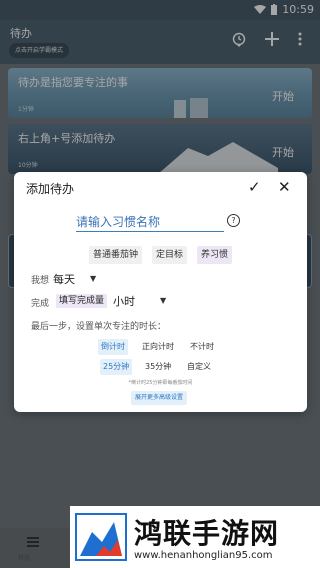 The image size is (320, 568). What do you see at coordinates (124, 301) in the screenshot?
I see `unit-select: 小时` at bounding box center [124, 301].